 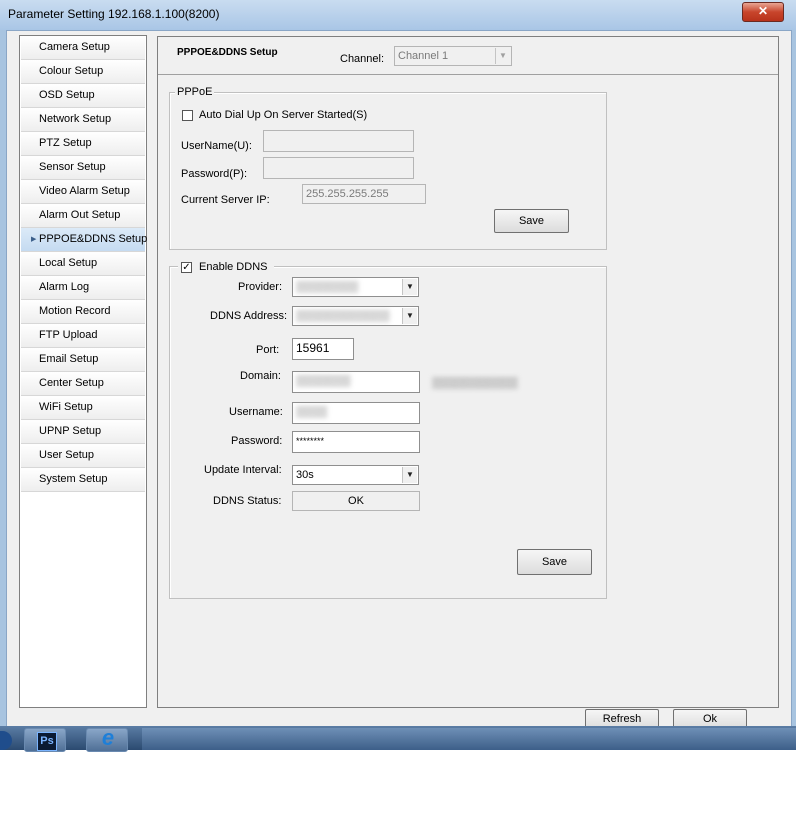 I want to click on provider-select: ▒▒▒▒▒▒▒▒ ▼, so click(x=355, y=287).